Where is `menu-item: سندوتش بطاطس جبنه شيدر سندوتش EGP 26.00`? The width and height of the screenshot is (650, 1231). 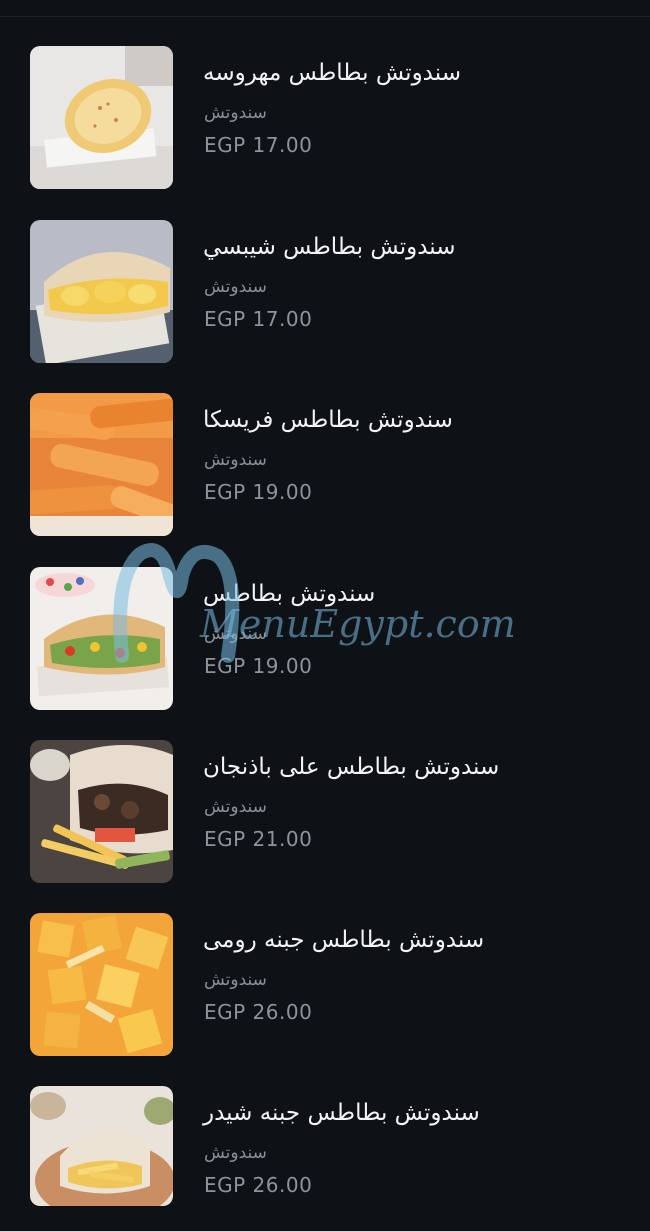
menu-item: سندوتش بطاطس جبنه شيدر سندوتش EGP 26.00 is located at coordinates (325, 1158).